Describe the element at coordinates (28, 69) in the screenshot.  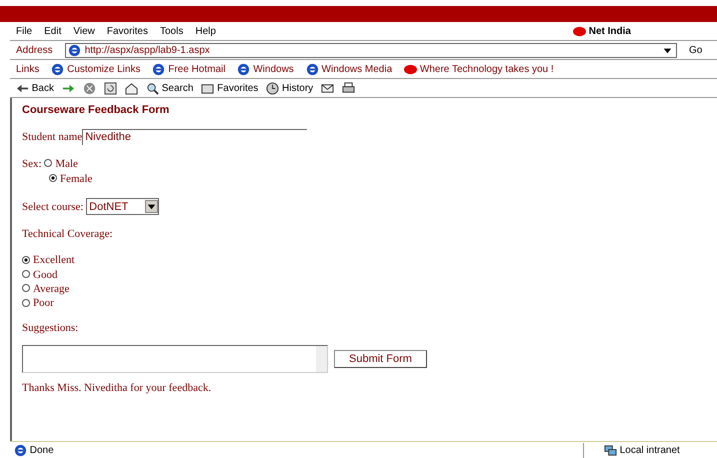
I see `links-label: Links` at that location.